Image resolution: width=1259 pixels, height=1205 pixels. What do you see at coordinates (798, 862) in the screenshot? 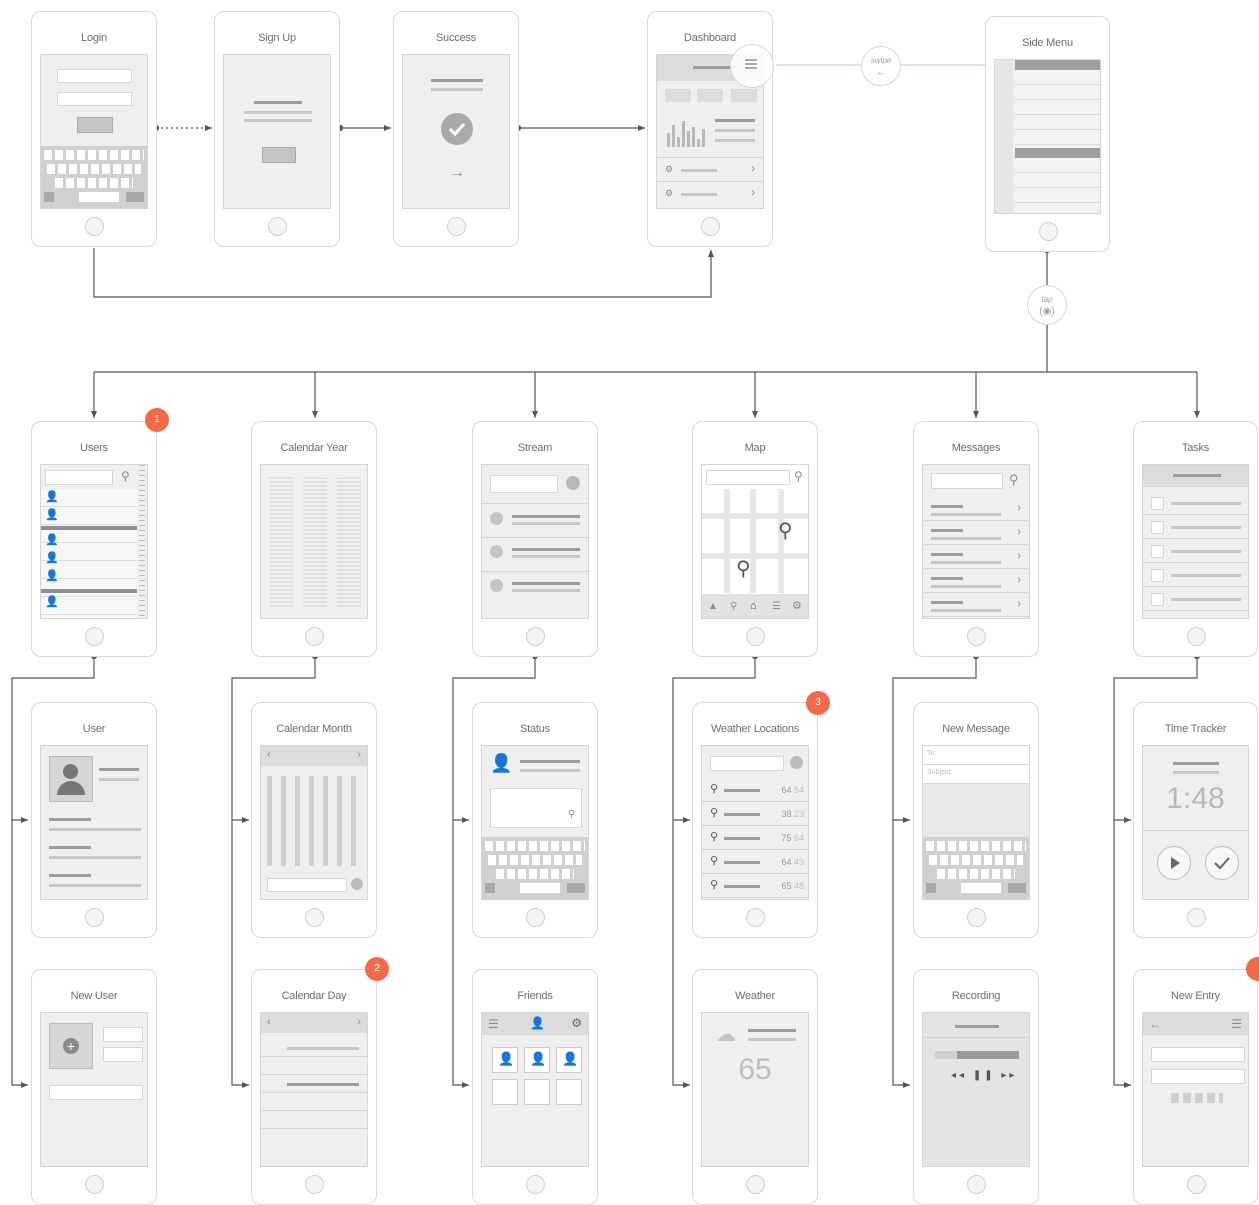
I see `low-temp: 49` at bounding box center [798, 862].